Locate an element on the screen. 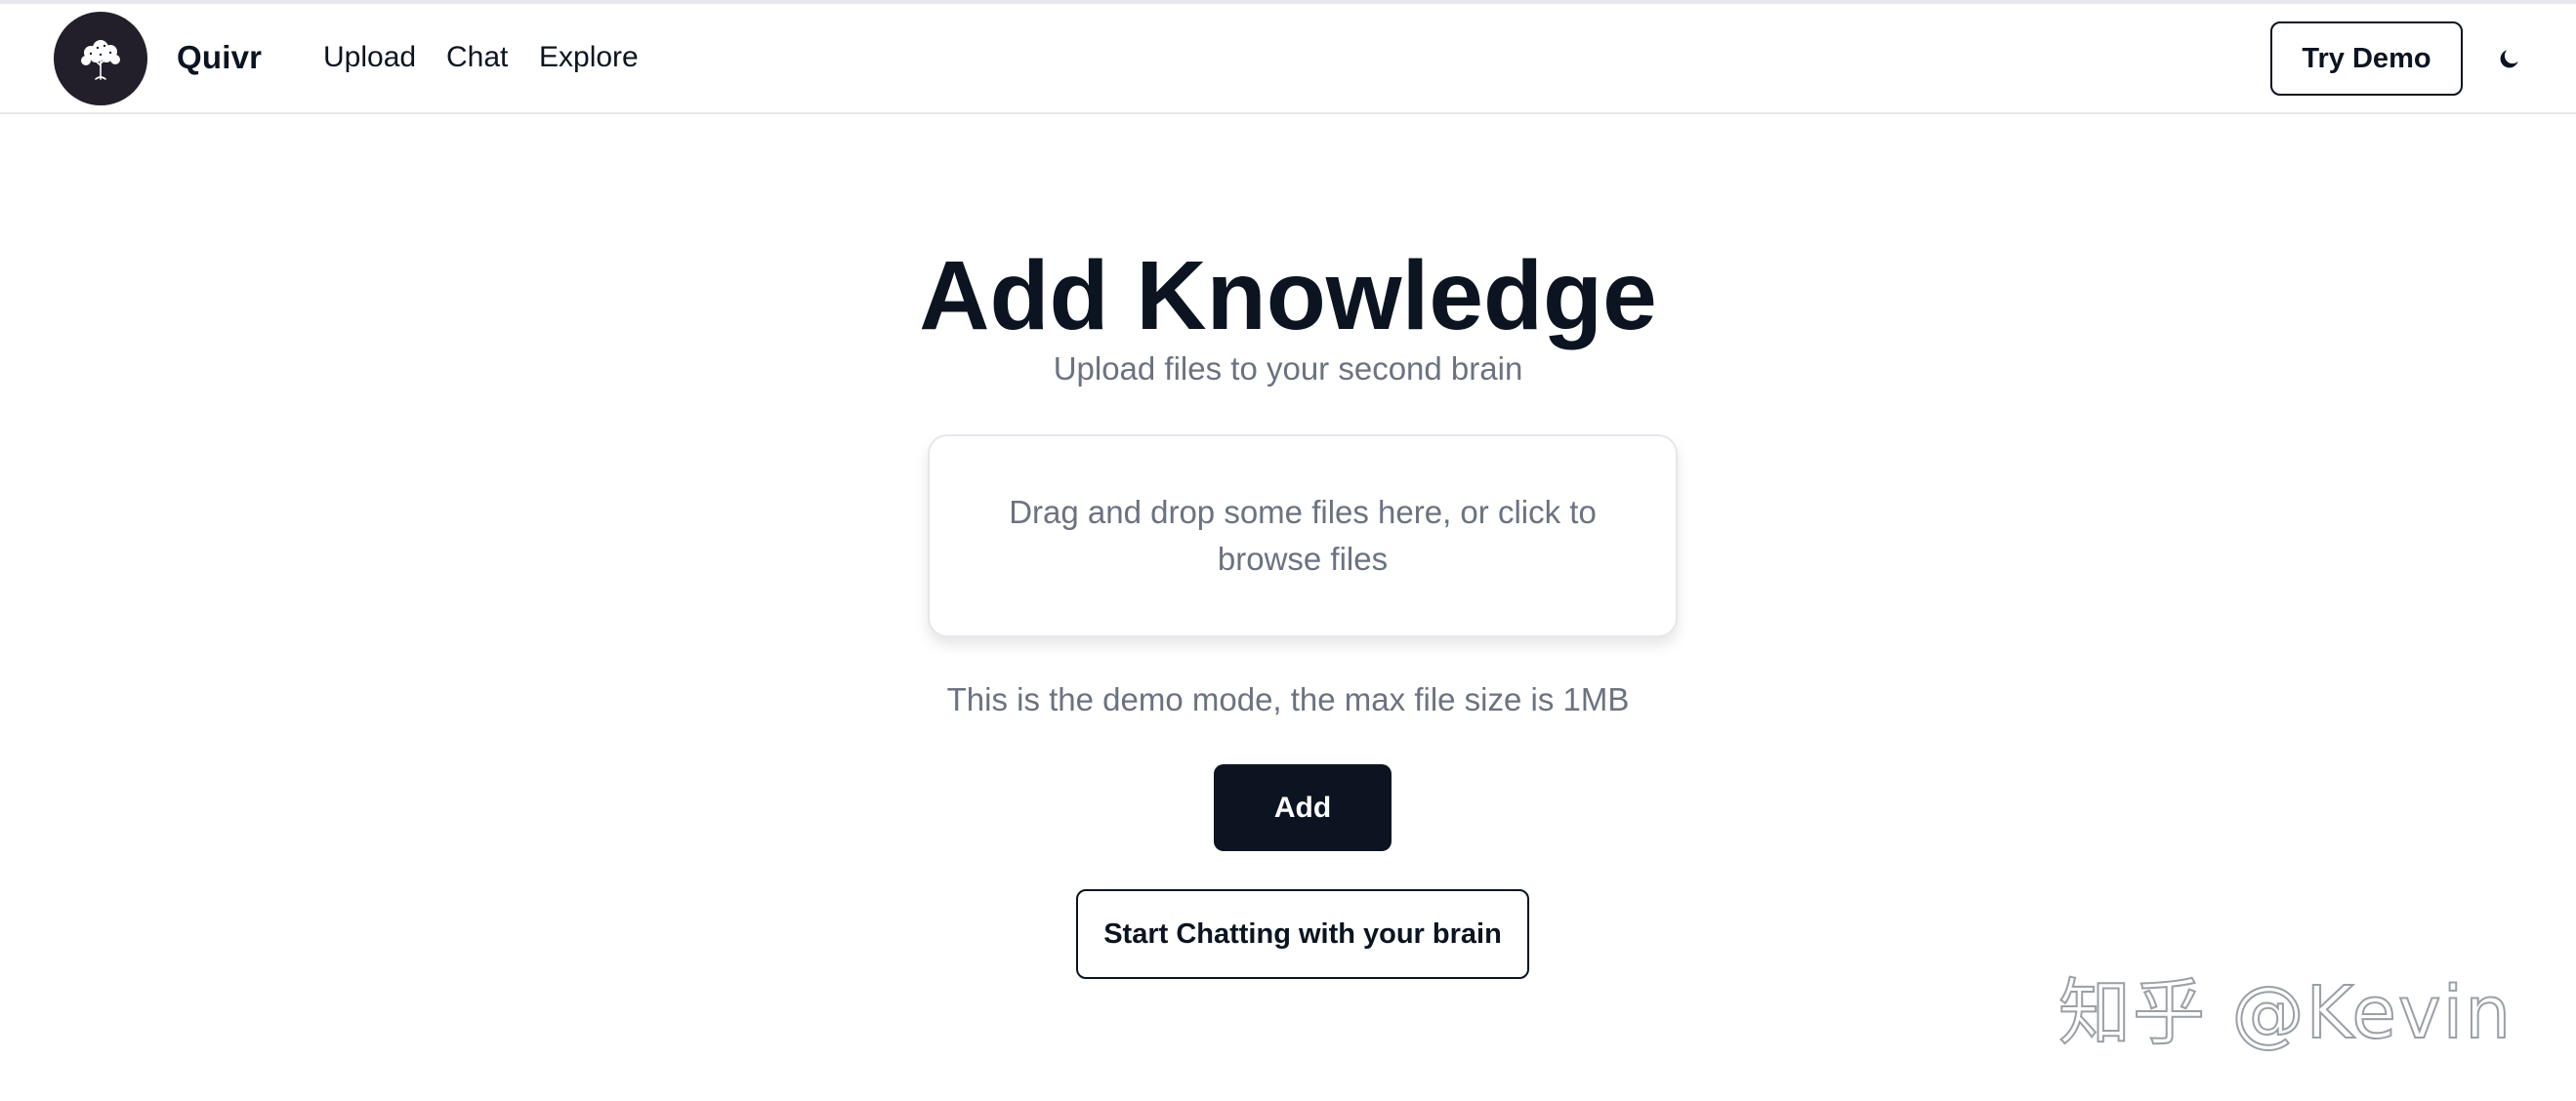  moon-icon is located at coordinates (2509, 59).